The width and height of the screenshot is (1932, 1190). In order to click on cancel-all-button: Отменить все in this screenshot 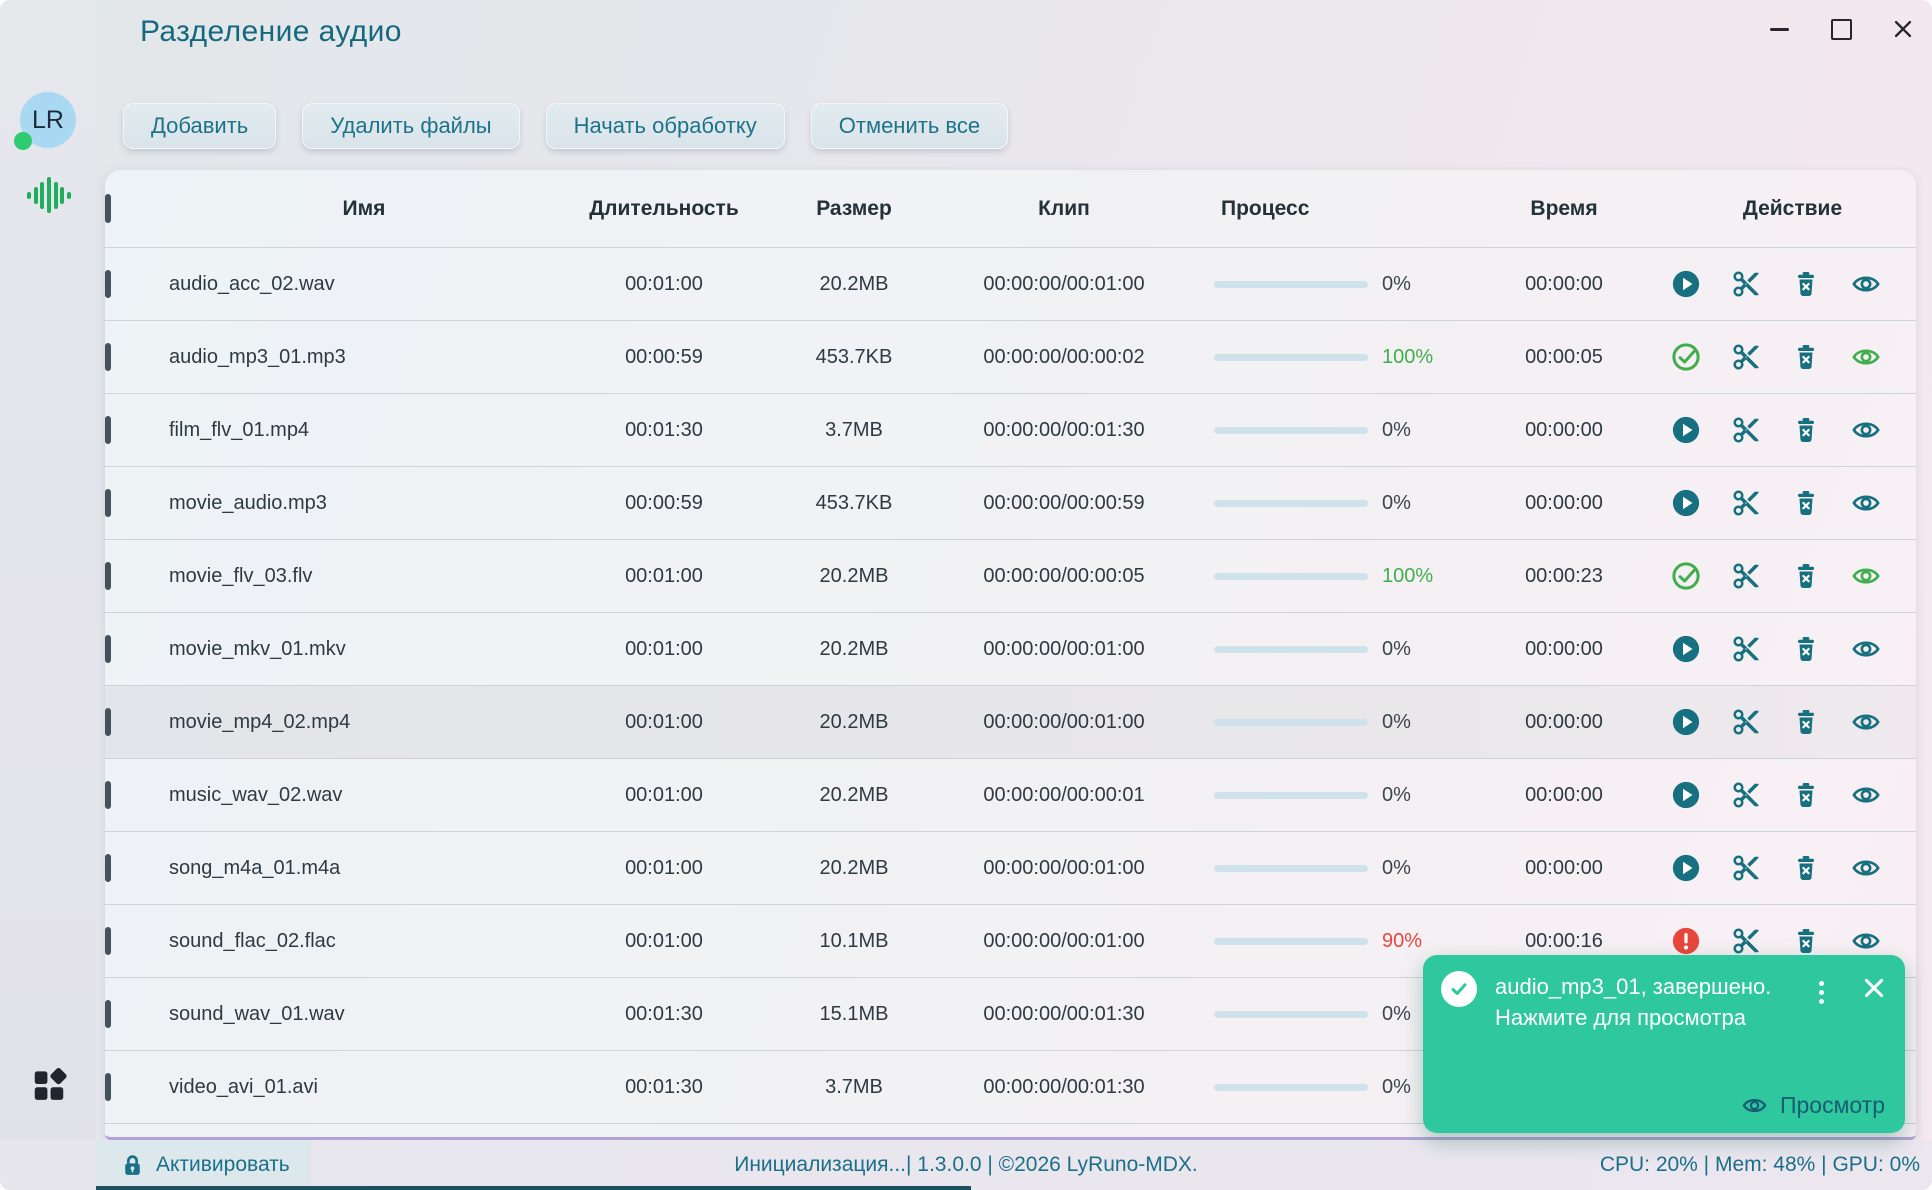, I will do `click(909, 126)`.